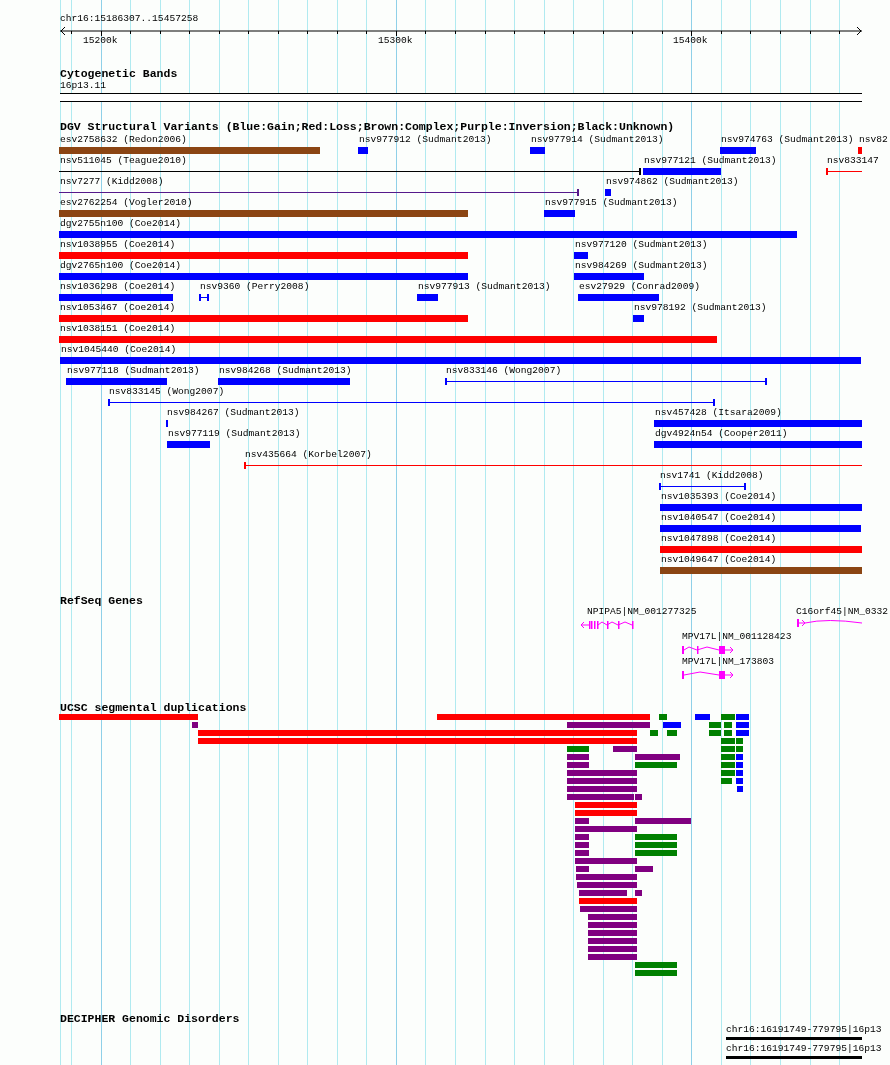  I want to click on variant-label: nsv974862 (Sudmant2013), so click(672, 182).